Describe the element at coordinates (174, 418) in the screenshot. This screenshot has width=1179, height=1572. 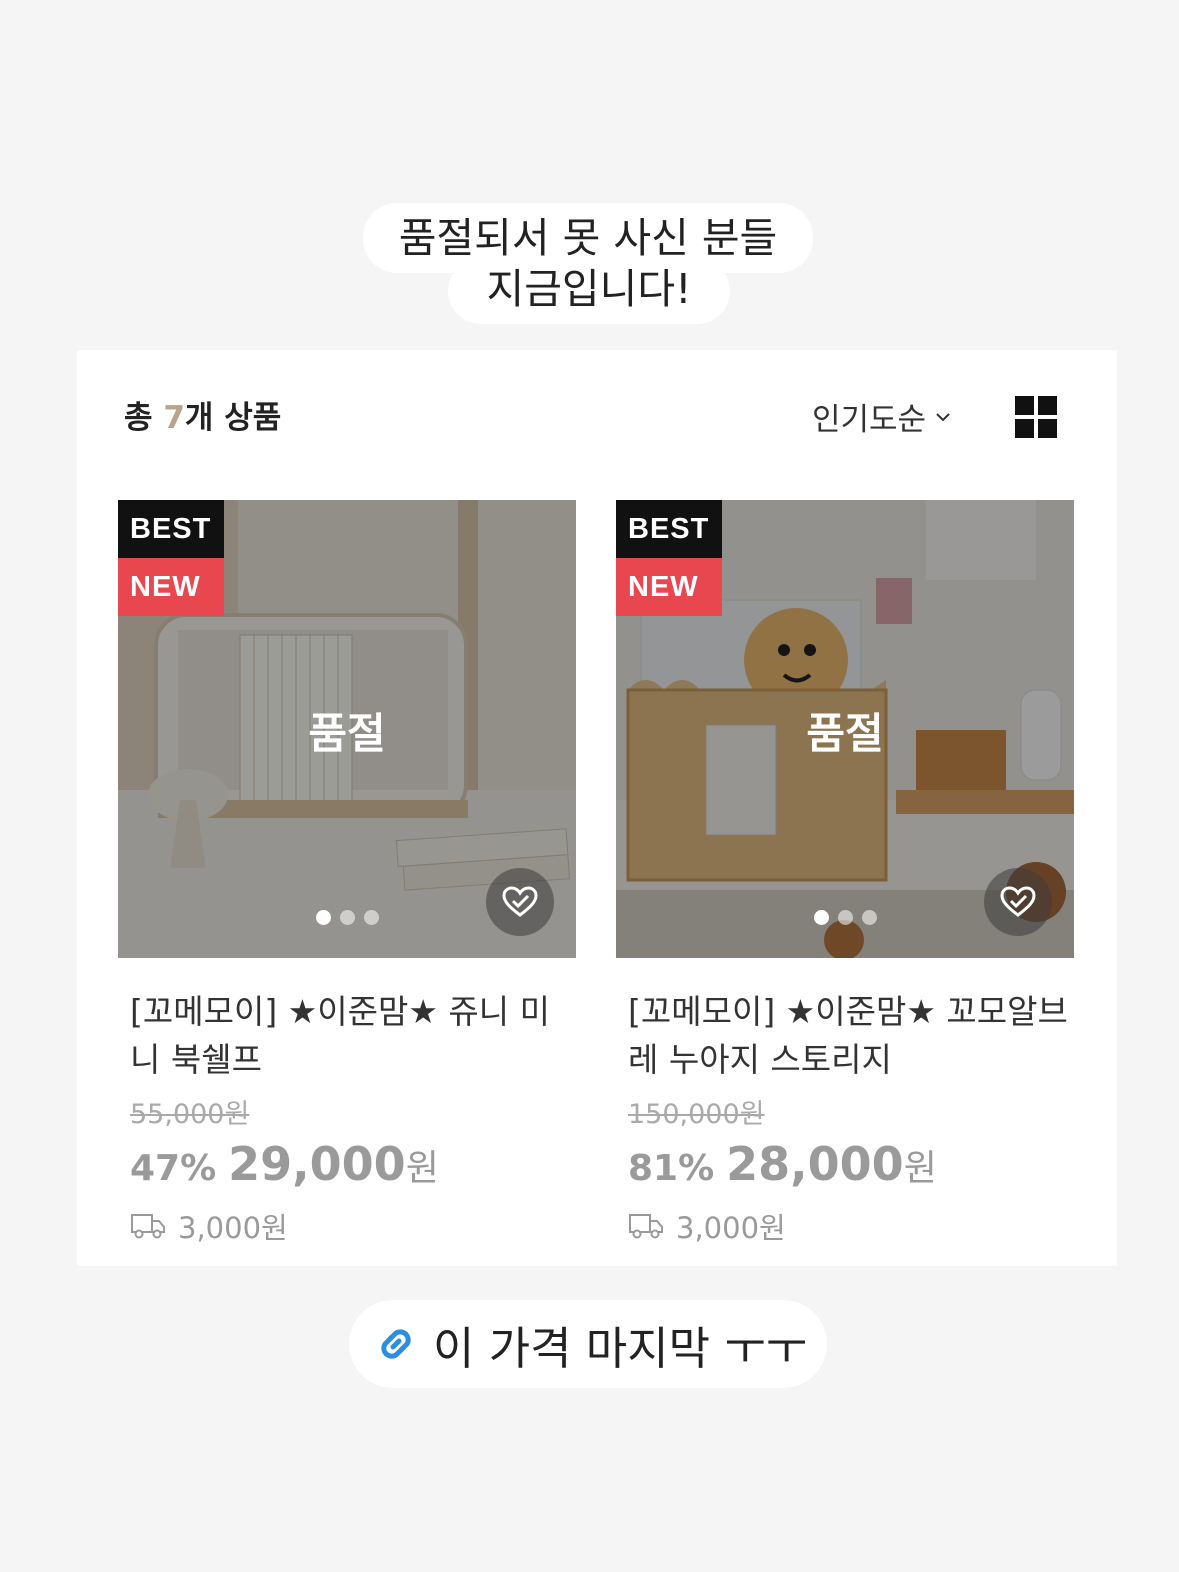
I see `total-count-number: 7` at that location.